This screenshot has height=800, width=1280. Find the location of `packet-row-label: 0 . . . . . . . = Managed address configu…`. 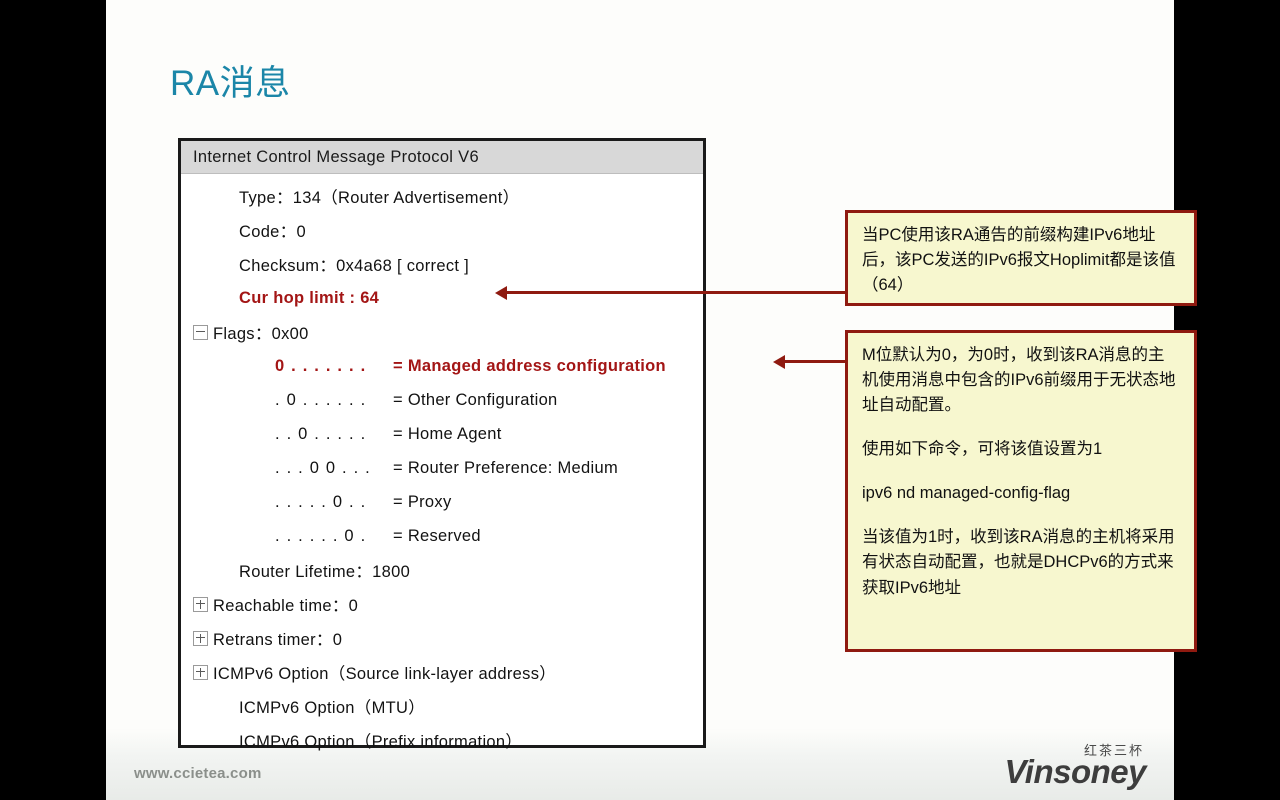

packet-row-label: 0 . . . . . . . = Managed address configu… is located at coordinates (470, 366).